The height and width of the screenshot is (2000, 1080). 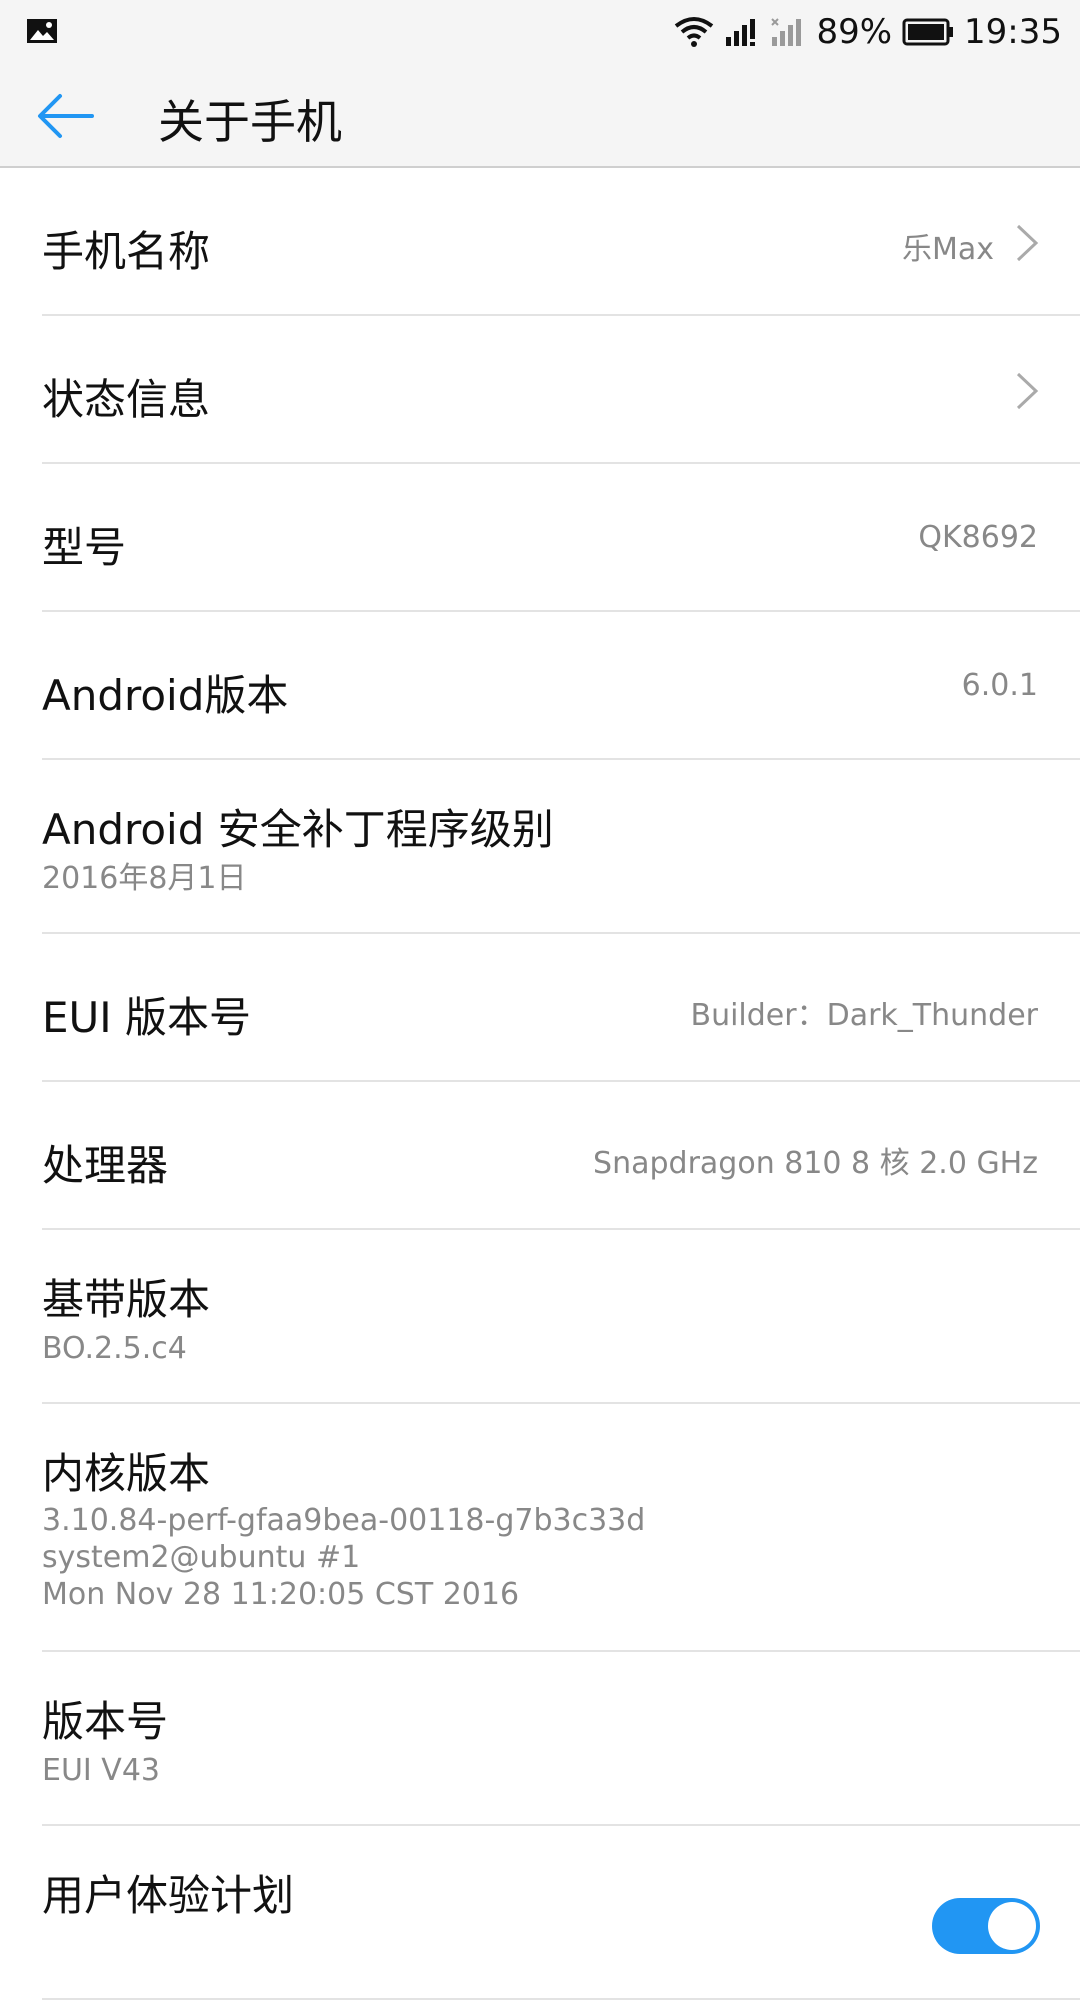 What do you see at coordinates (947, 249) in the screenshot?
I see `row-value: 乐Max` at bounding box center [947, 249].